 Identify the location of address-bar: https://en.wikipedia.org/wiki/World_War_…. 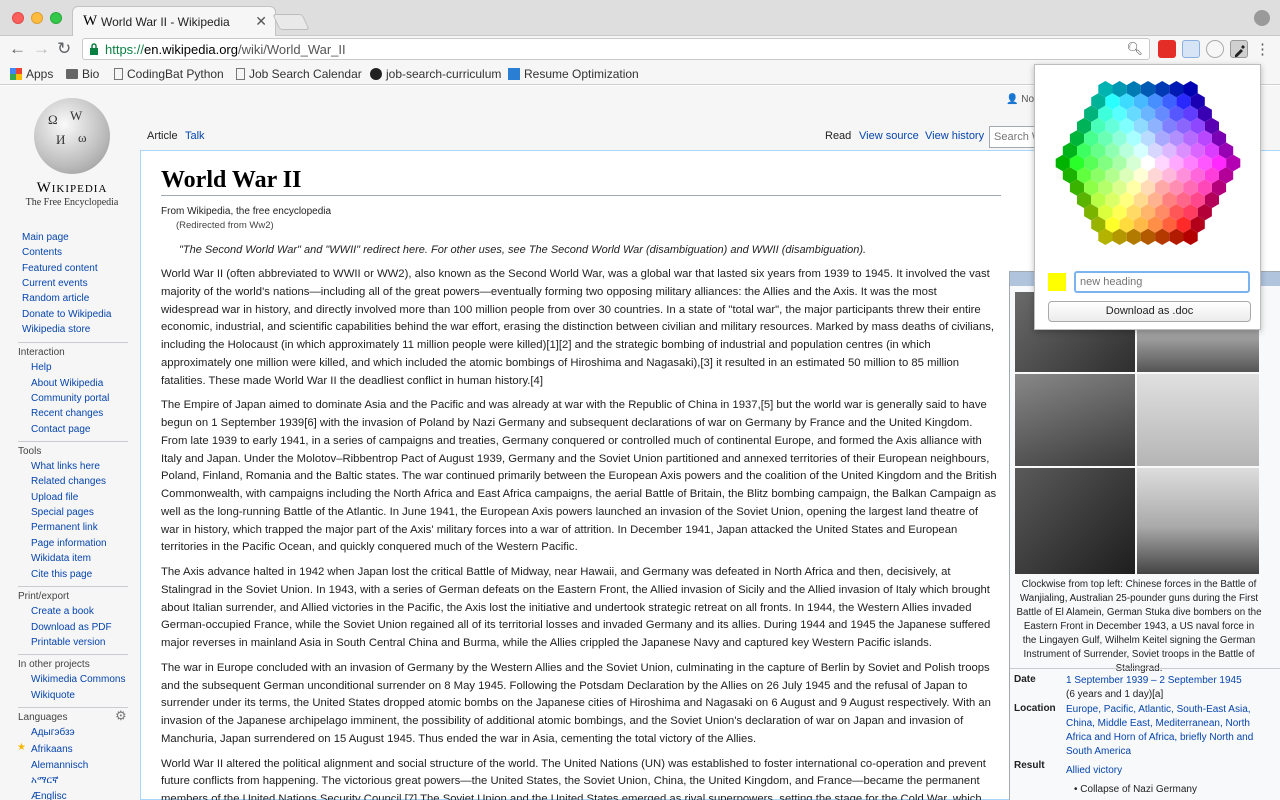
(627, 49).